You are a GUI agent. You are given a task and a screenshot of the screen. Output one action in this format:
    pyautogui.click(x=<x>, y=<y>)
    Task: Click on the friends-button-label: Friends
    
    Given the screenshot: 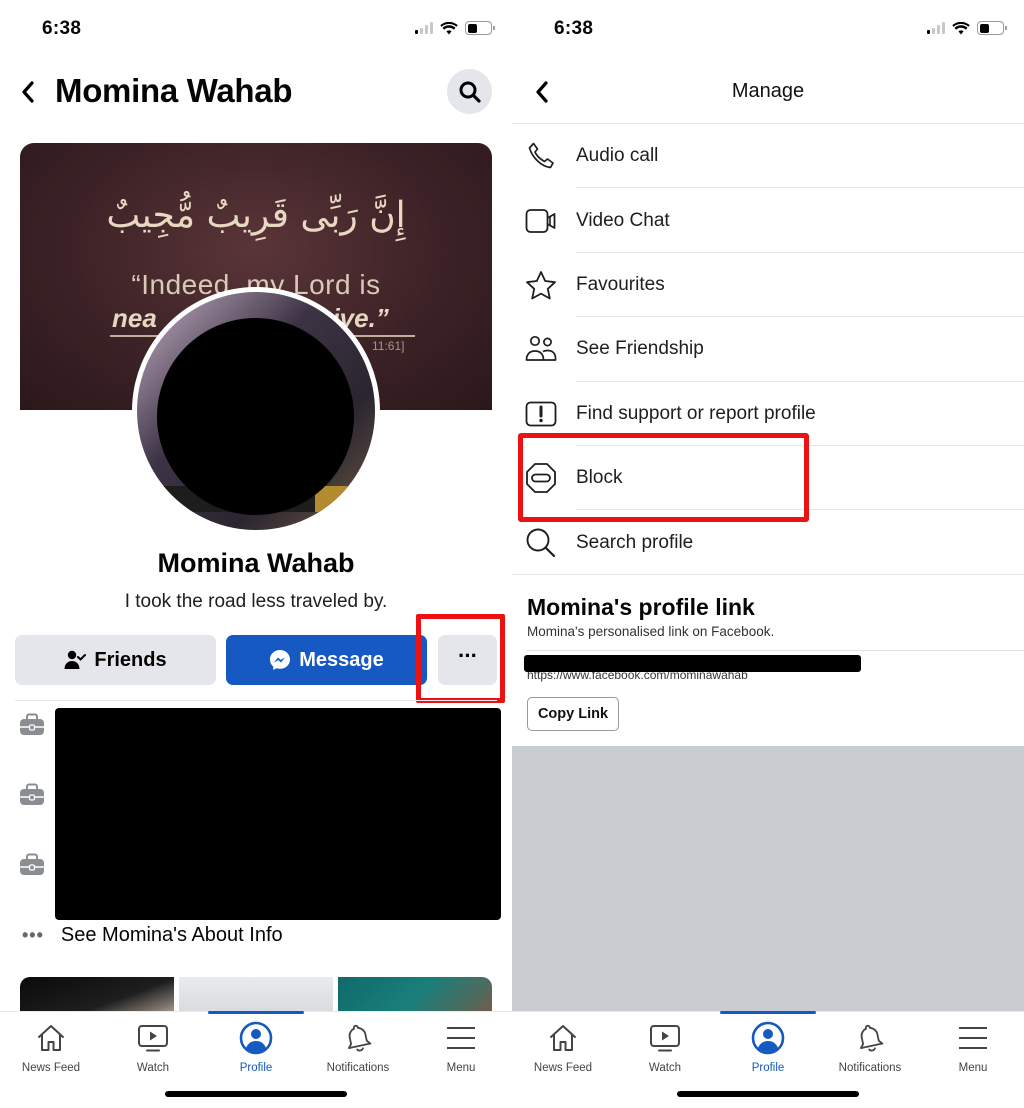 What is the action you would take?
    pyautogui.click(x=130, y=659)
    